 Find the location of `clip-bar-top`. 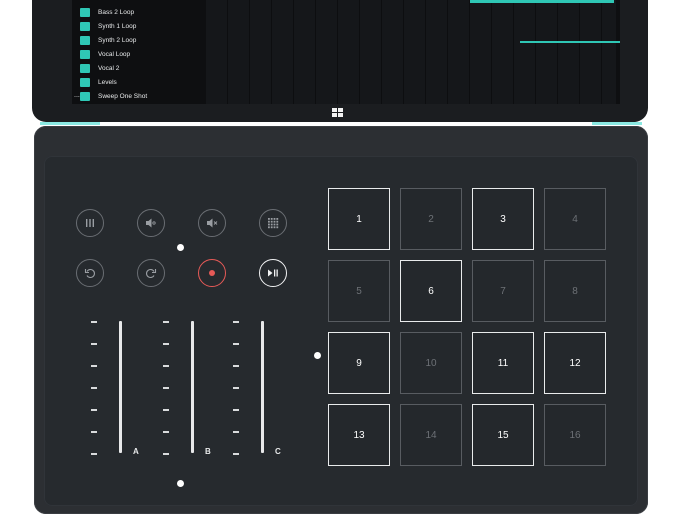

clip-bar-top is located at coordinates (542, 1).